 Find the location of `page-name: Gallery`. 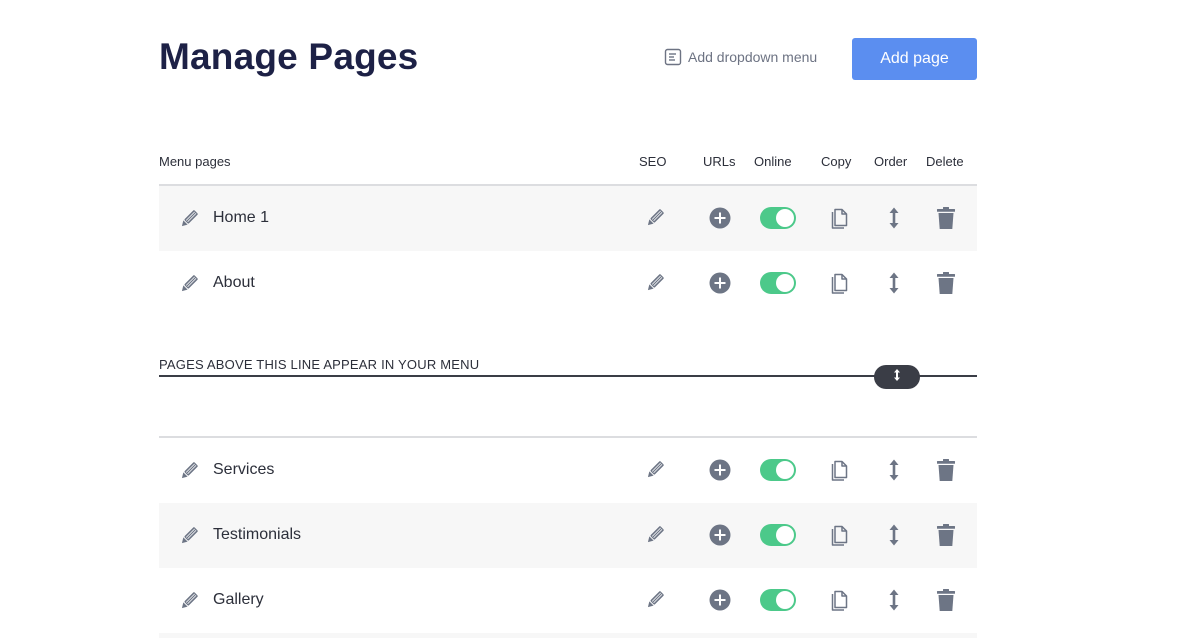

page-name: Gallery is located at coordinates (238, 600).